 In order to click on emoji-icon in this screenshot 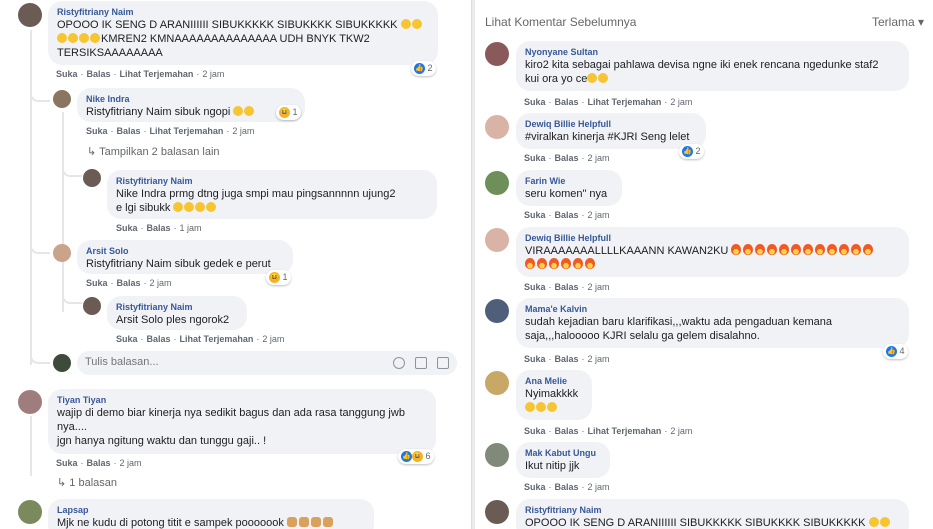, I will do `click(399, 363)`.